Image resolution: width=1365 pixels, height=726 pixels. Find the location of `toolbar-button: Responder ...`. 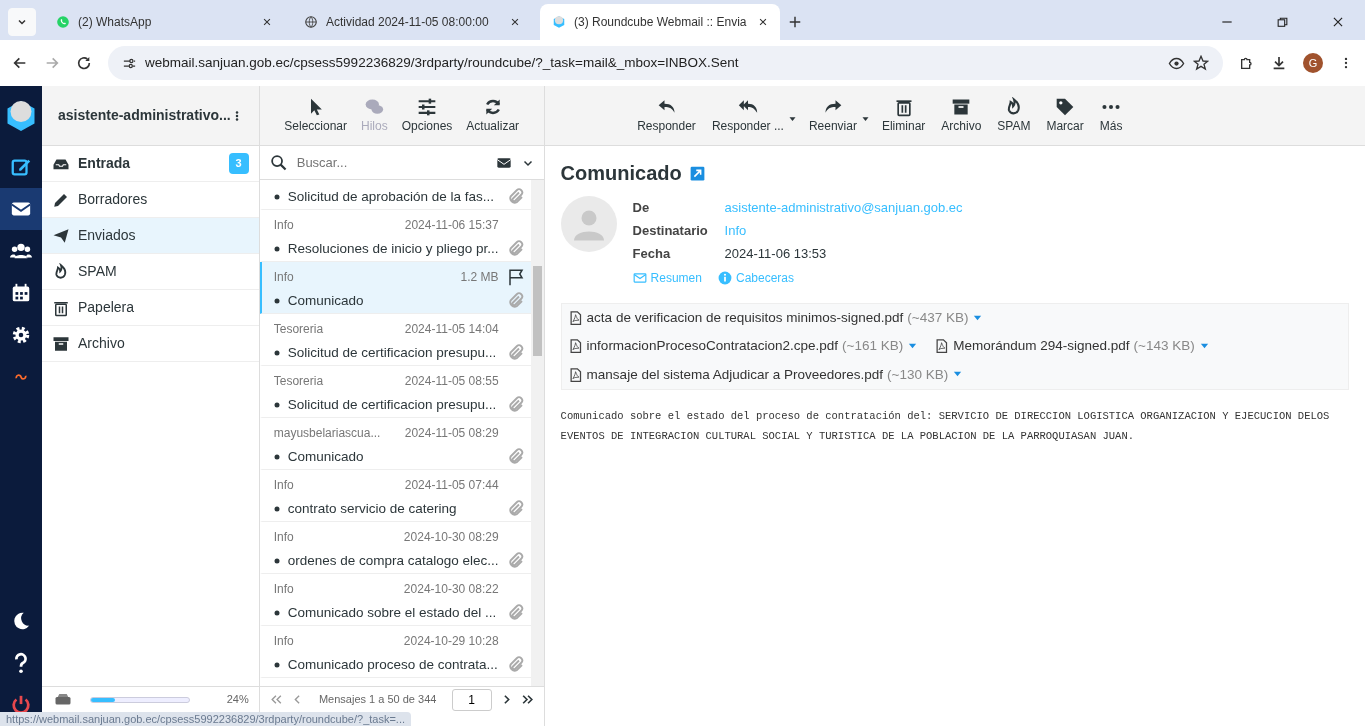

toolbar-button: Responder ... is located at coordinates (747, 115).